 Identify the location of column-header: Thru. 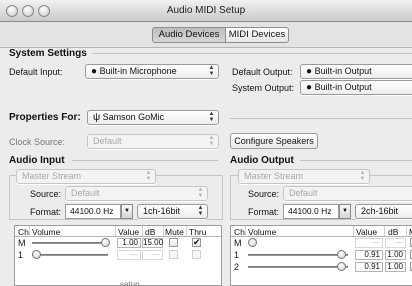
(198, 232).